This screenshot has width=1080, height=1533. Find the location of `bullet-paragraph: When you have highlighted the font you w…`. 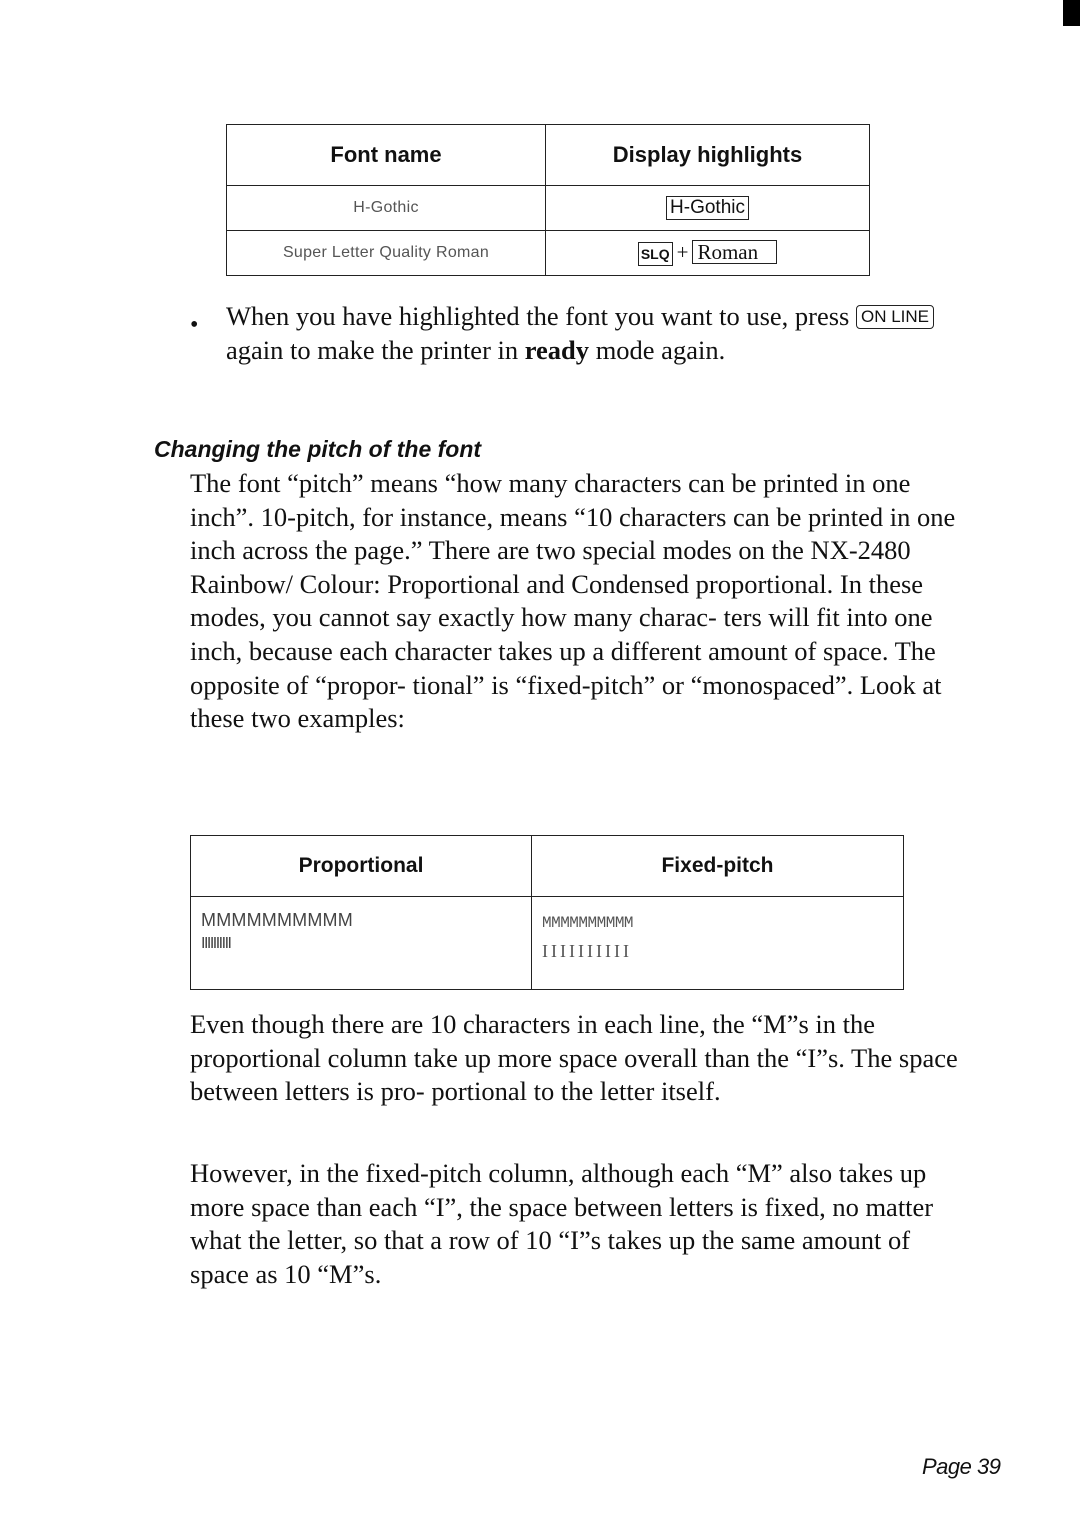

bullet-paragraph: When you have highlighted the font you w… is located at coordinates (598, 333).